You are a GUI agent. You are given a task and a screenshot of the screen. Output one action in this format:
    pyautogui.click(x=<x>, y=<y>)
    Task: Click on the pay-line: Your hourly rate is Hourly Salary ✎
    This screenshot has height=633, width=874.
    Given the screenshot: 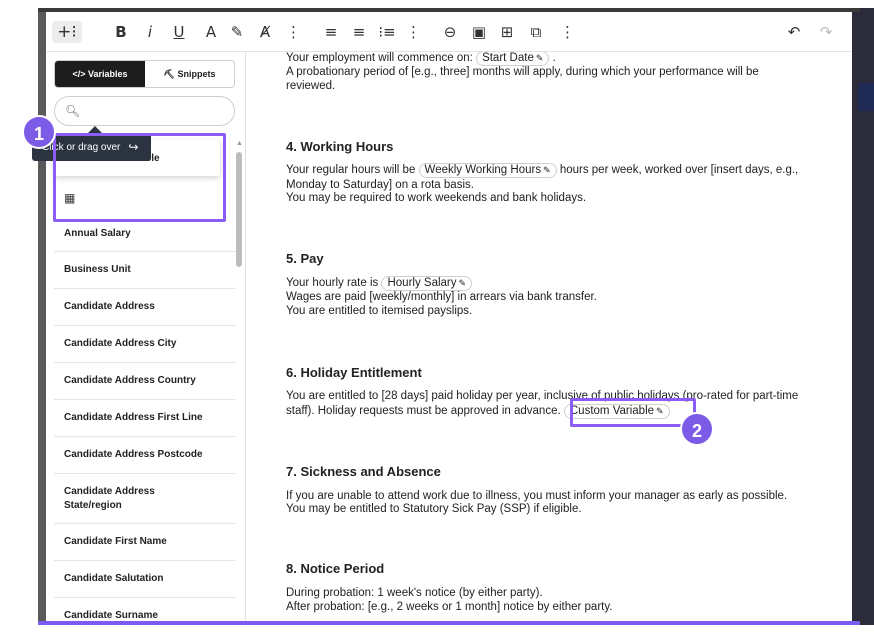 What is the action you would take?
    pyautogui.click(x=379, y=283)
    